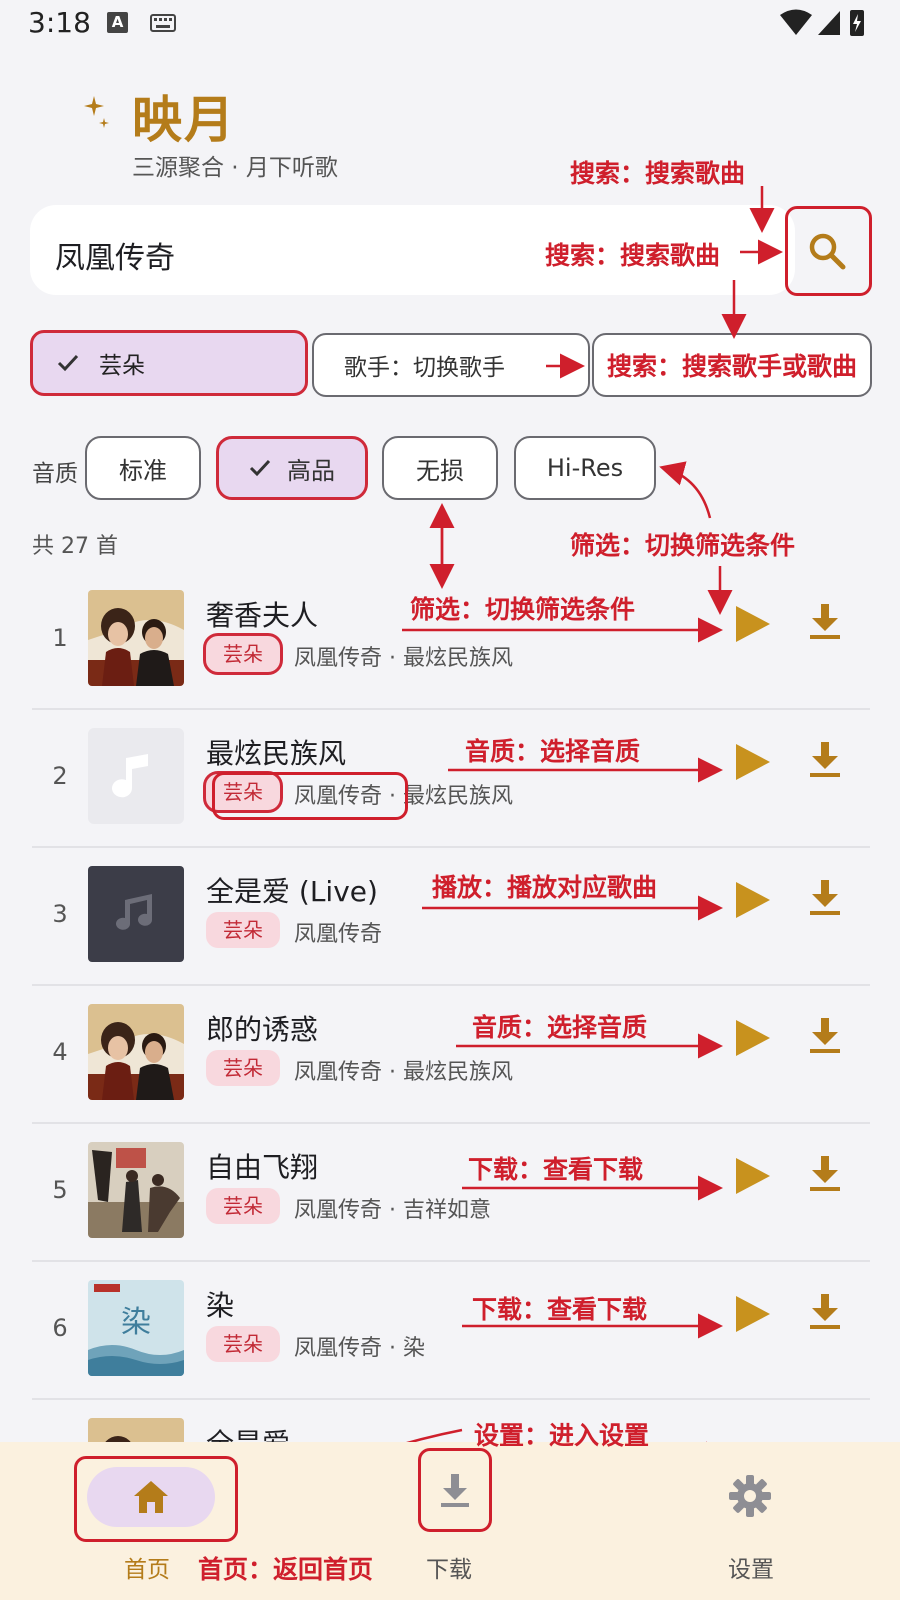  Describe the element at coordinates (115, 255) in the screenshot. I see `search-input-value: 凤凰传奇` at that location.